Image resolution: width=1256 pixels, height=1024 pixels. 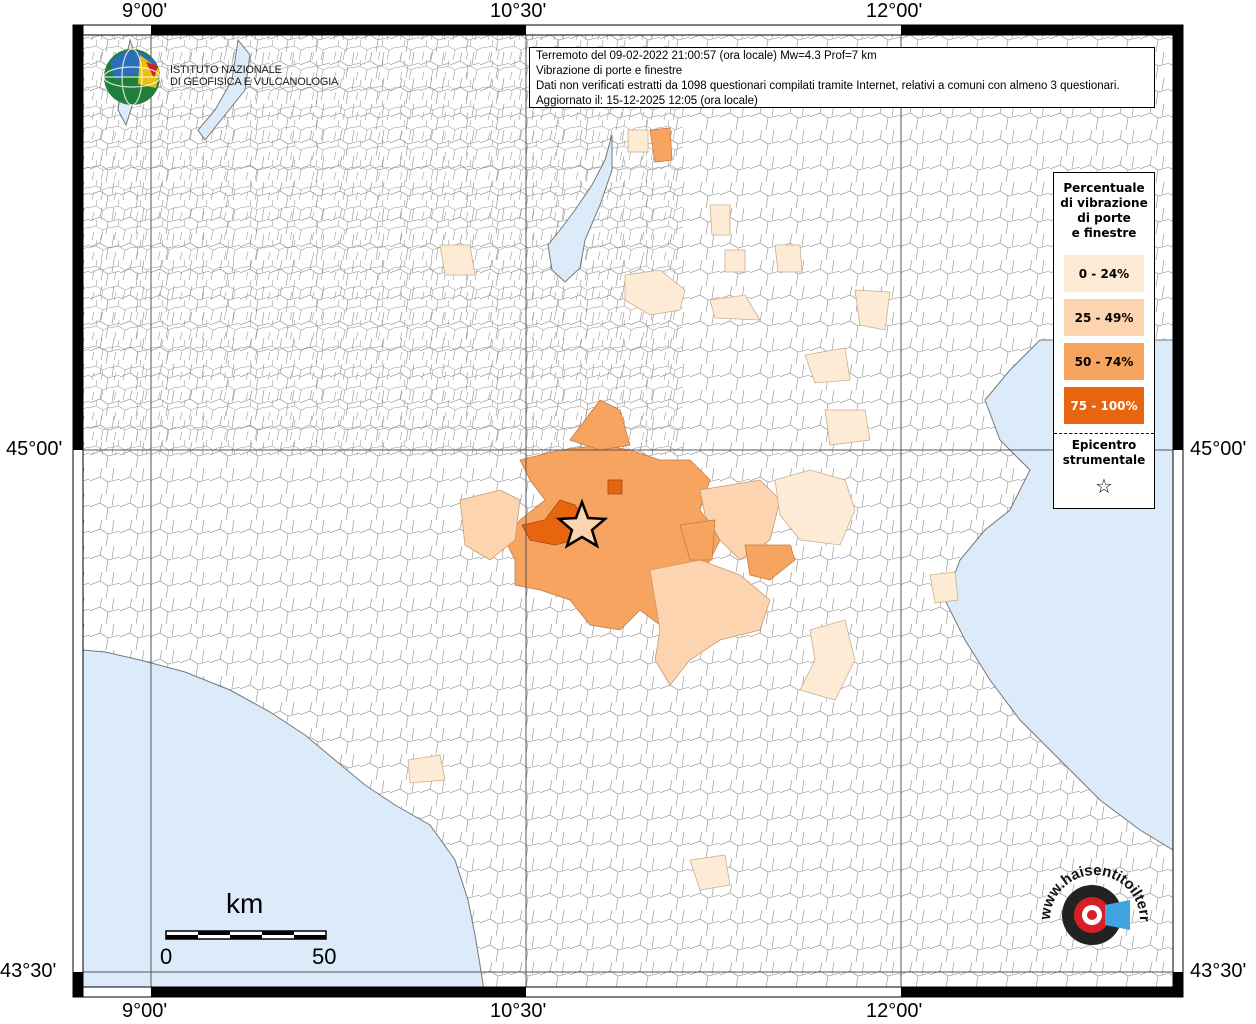 What do you see at coordinates (518, 11) in the screenshot?
I see `lon-label-top-2: 10°30'` at bounding box center [518, 11].